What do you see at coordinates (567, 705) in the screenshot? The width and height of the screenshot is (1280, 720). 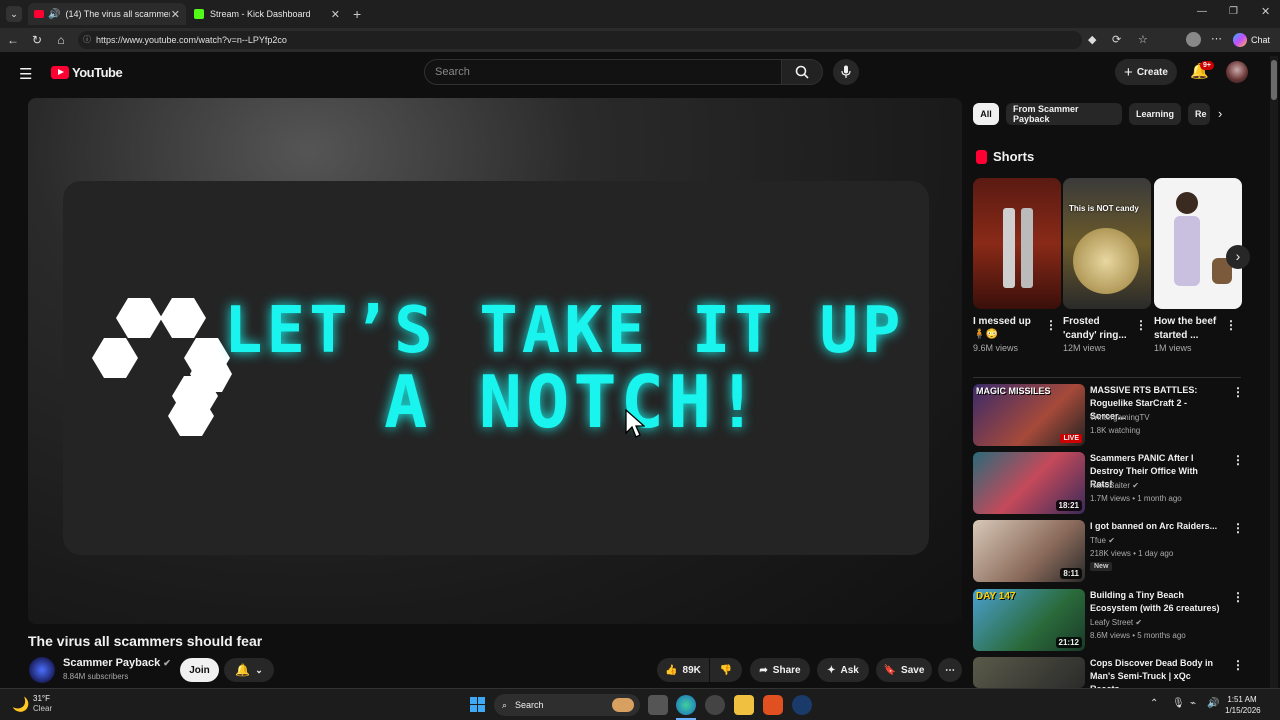 I see `taskbar-search: ⌕ Search` at bounding box center [567, 705].